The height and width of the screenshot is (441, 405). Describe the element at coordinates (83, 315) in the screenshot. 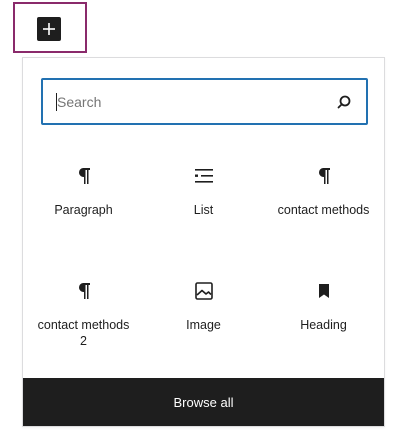

I see `block-contact-methods-2: contact methods 2` at that location.